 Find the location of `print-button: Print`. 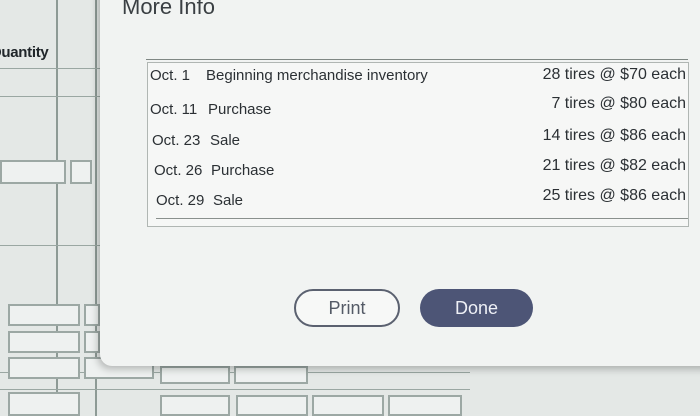

print-button: Print is located at coordinates (347, 308).